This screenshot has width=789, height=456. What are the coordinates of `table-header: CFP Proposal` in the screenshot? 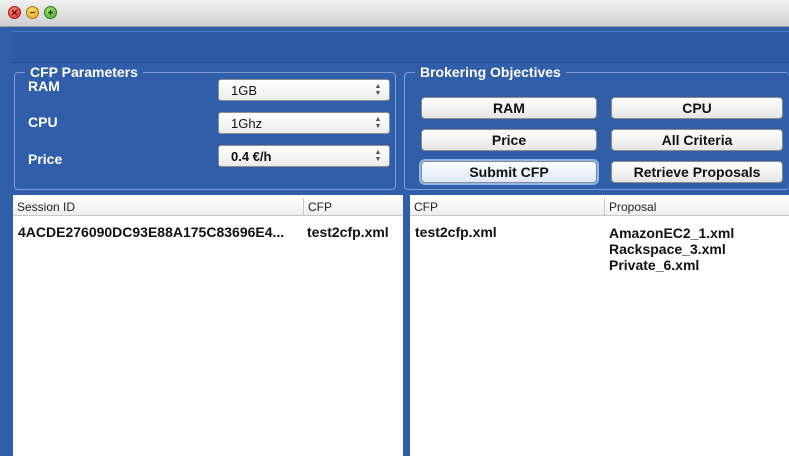 It's located at (599, 207).